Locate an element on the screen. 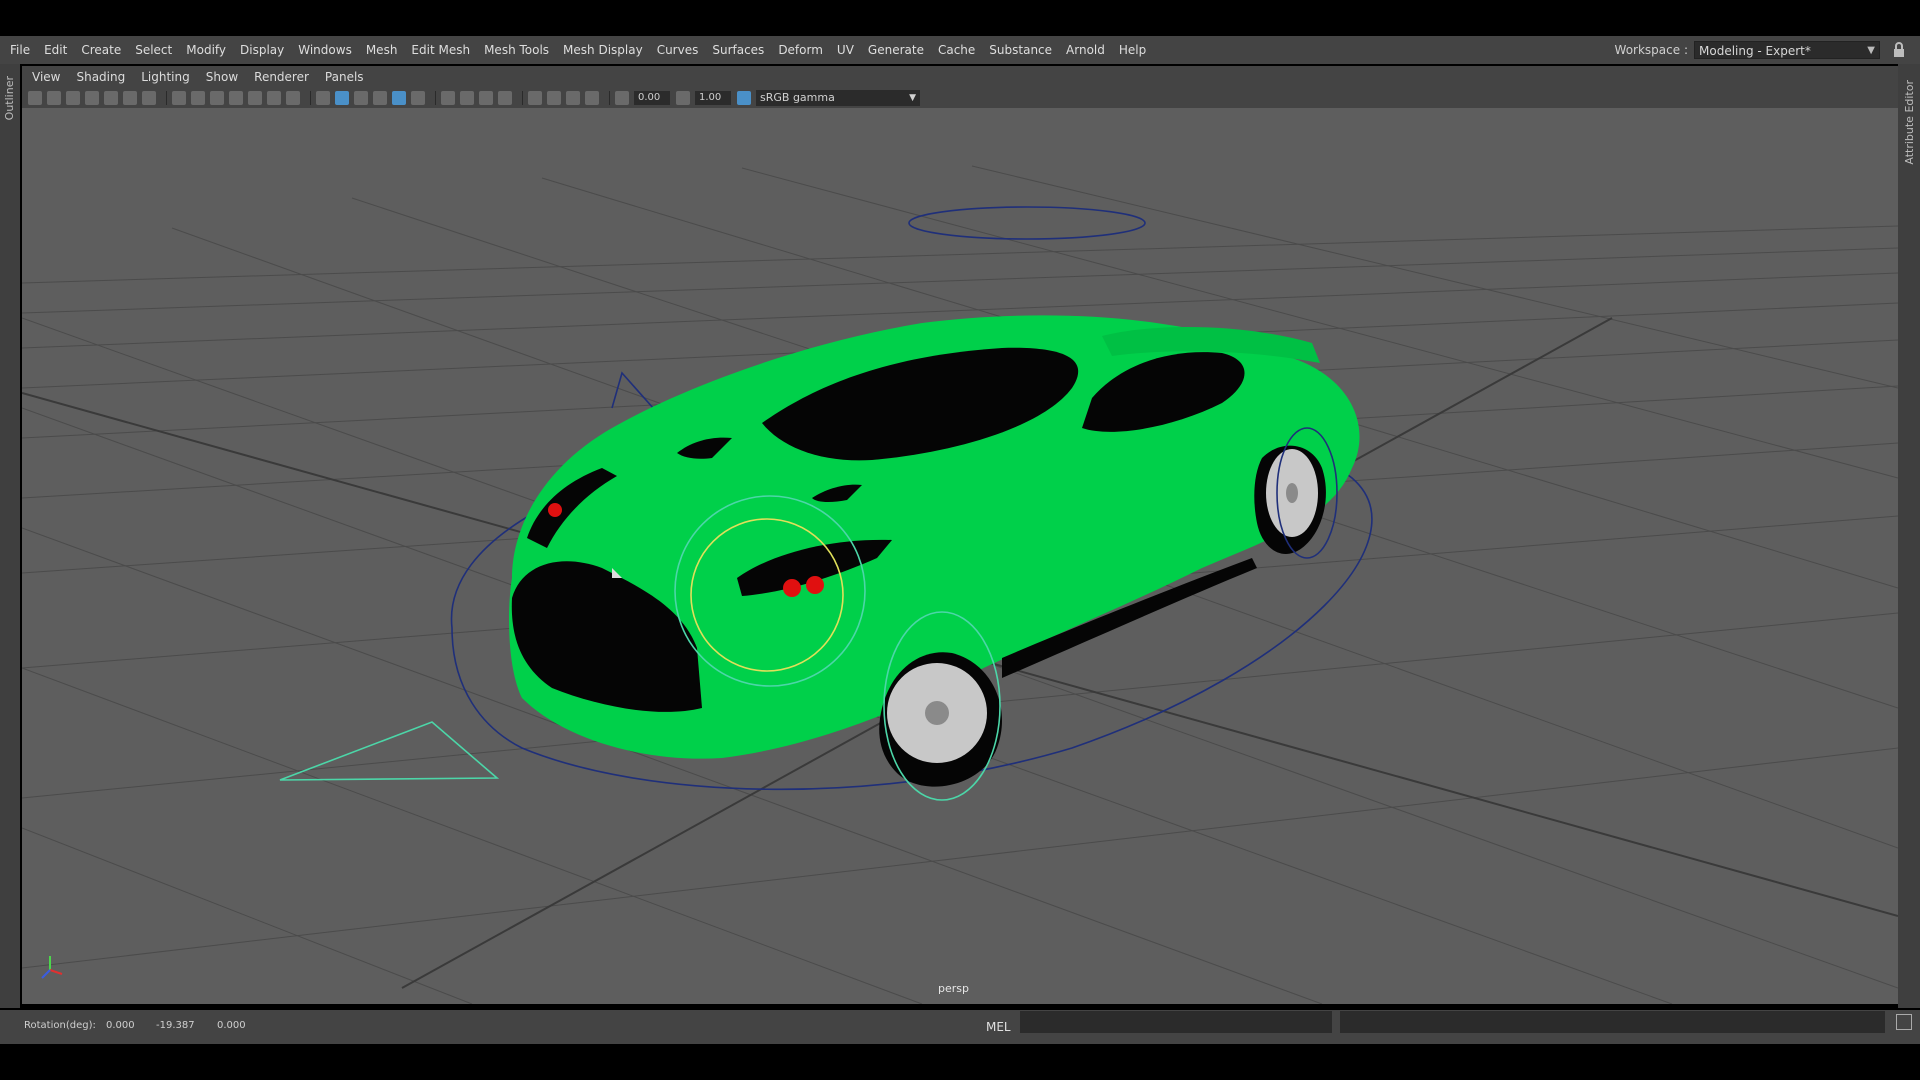 Image resolution: width=1920 pixels, height=1080 pixels. menu-select: Select is located at coordinates (153, 50).